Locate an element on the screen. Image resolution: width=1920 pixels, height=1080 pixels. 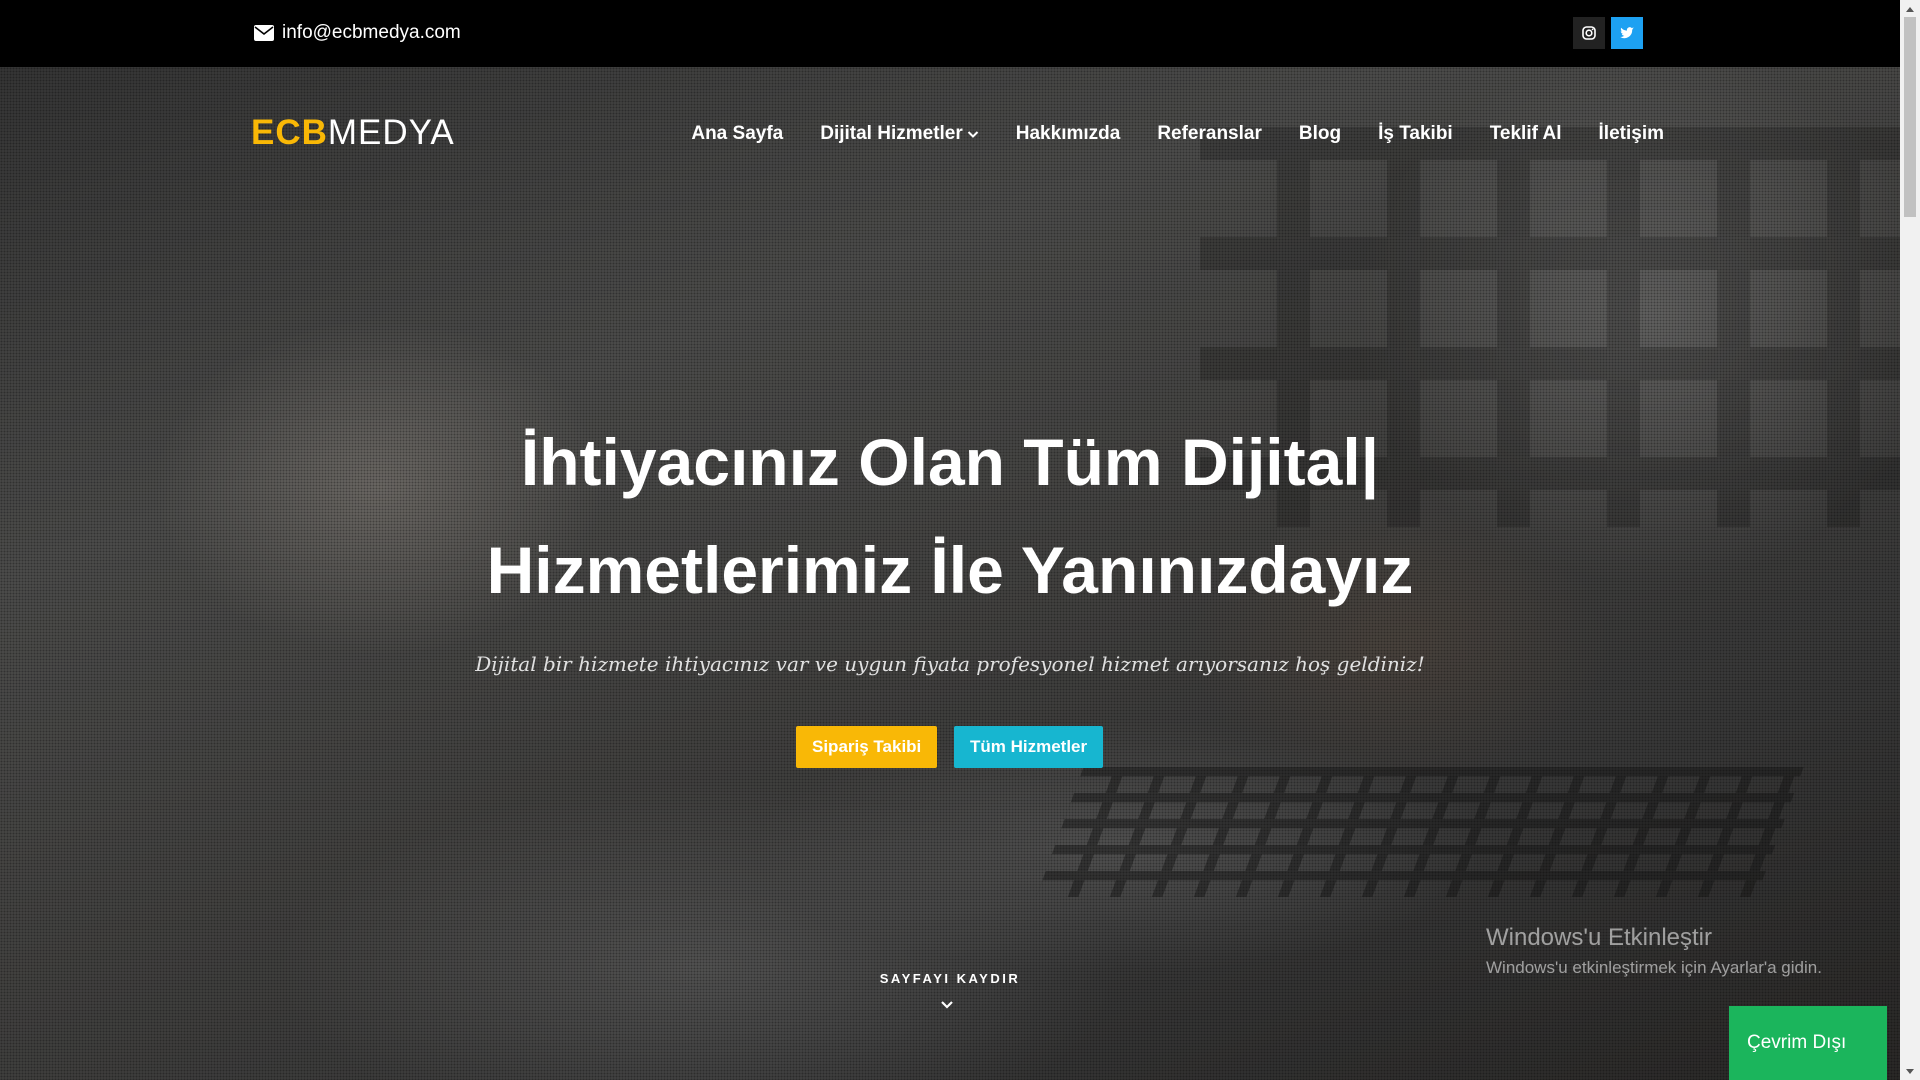
nav-label: Hakkımızda is located at coordinates (1068, 133).